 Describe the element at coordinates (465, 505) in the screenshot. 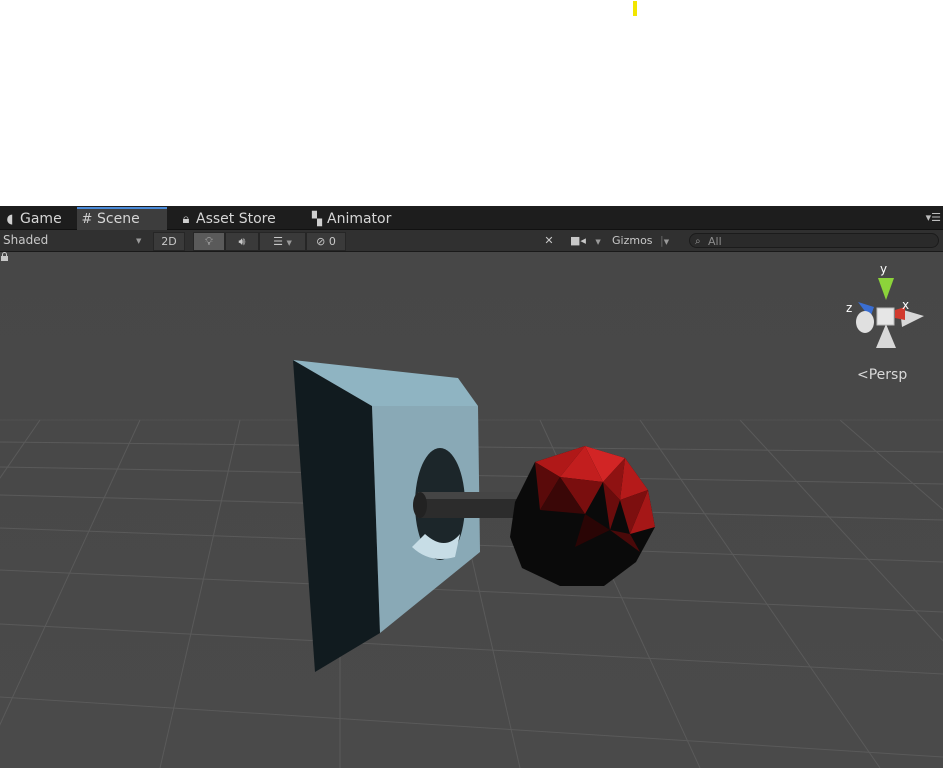

I see `shaft-mesh` at that location.